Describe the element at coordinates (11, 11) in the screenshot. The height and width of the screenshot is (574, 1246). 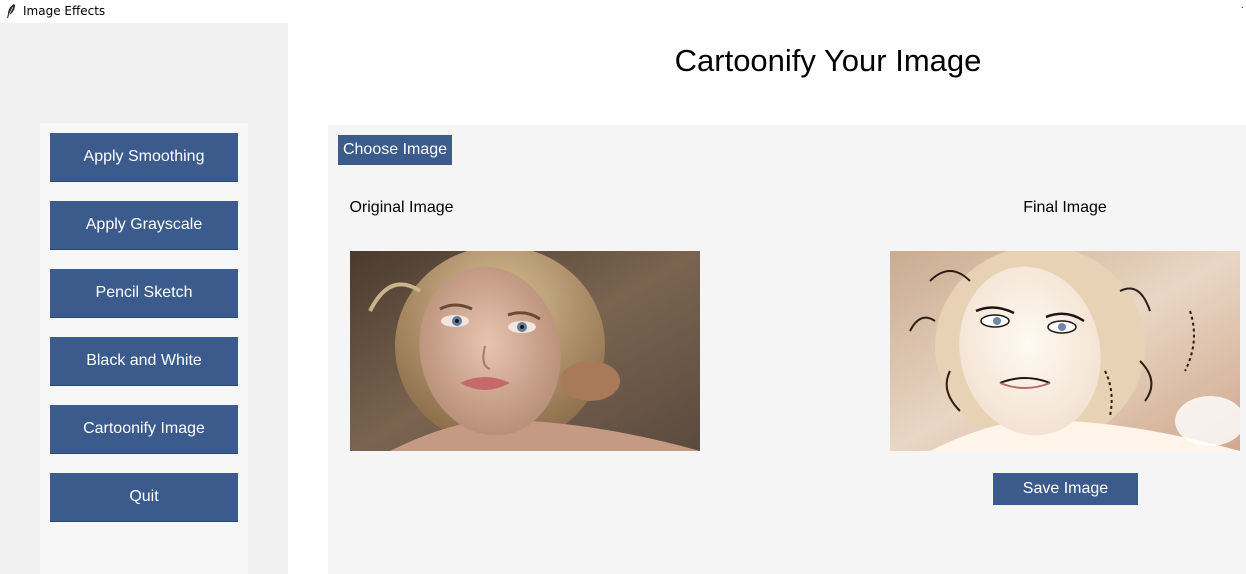
I see `feather-icon` at that location.